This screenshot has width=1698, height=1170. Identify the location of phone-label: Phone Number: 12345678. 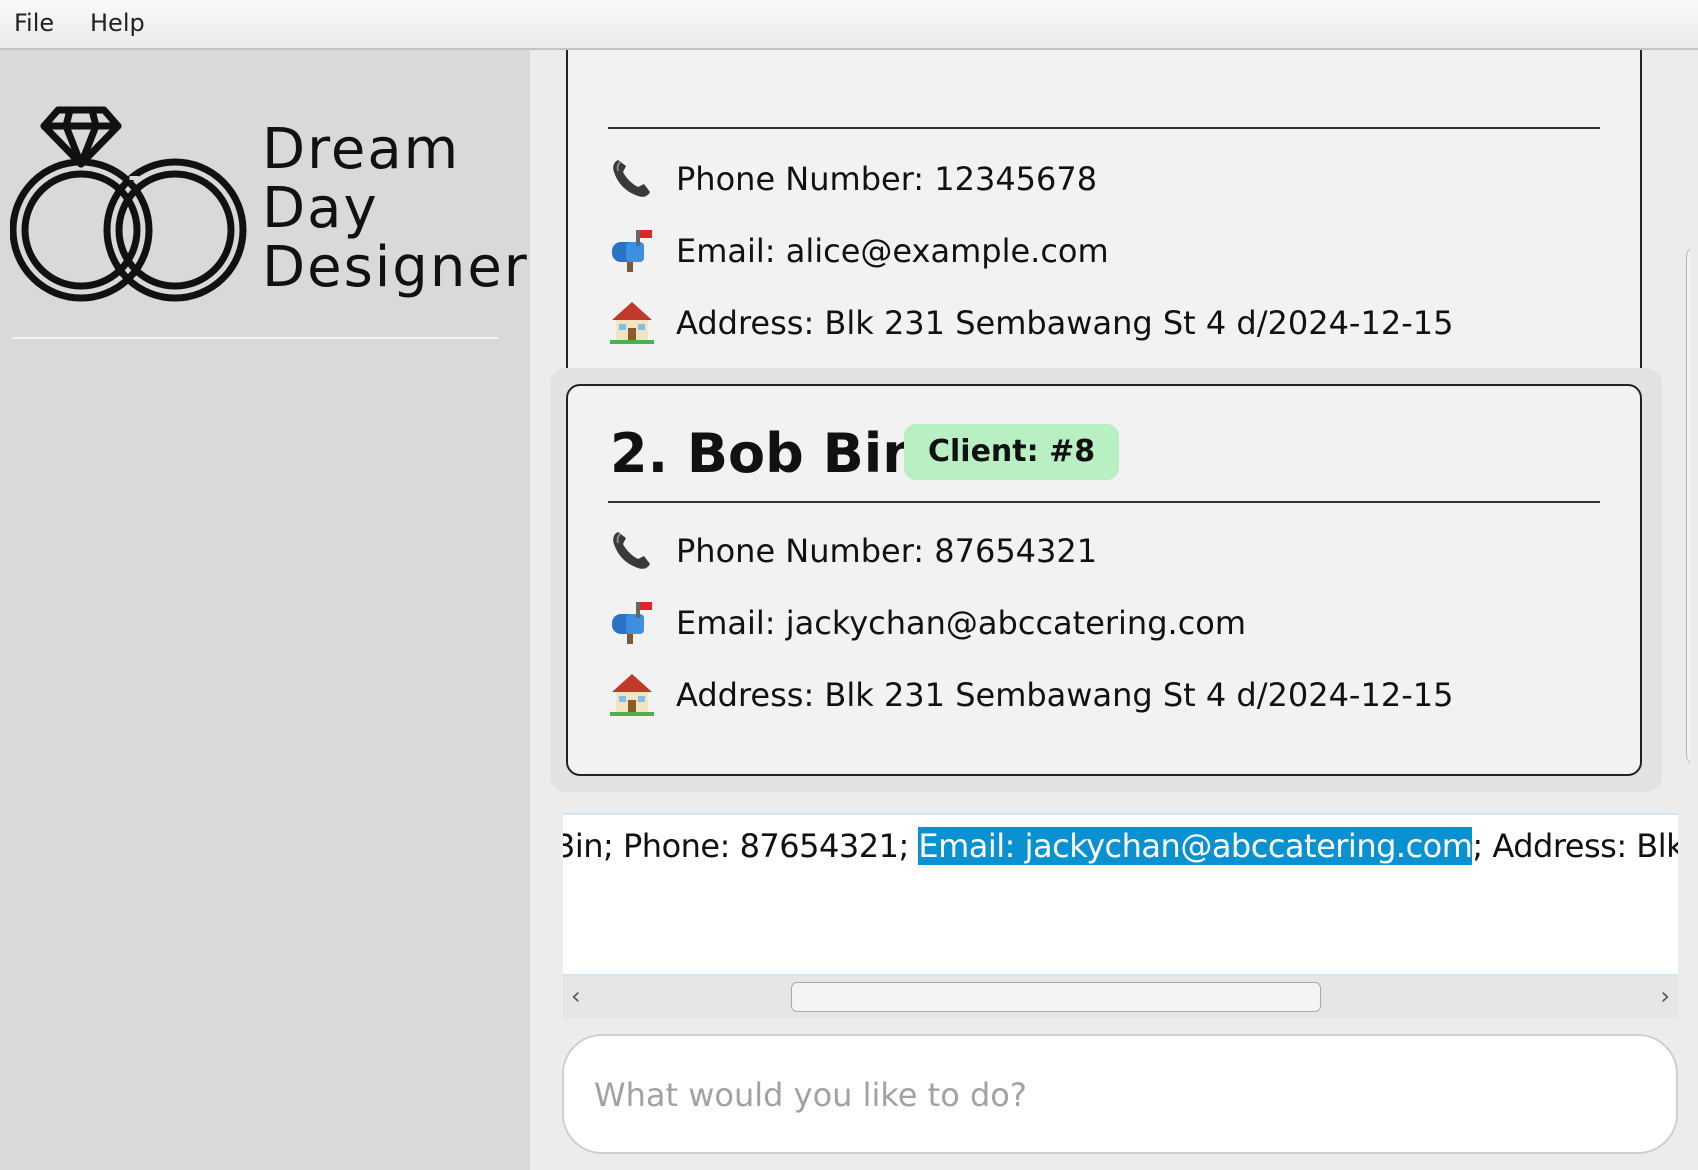
(887, 179).